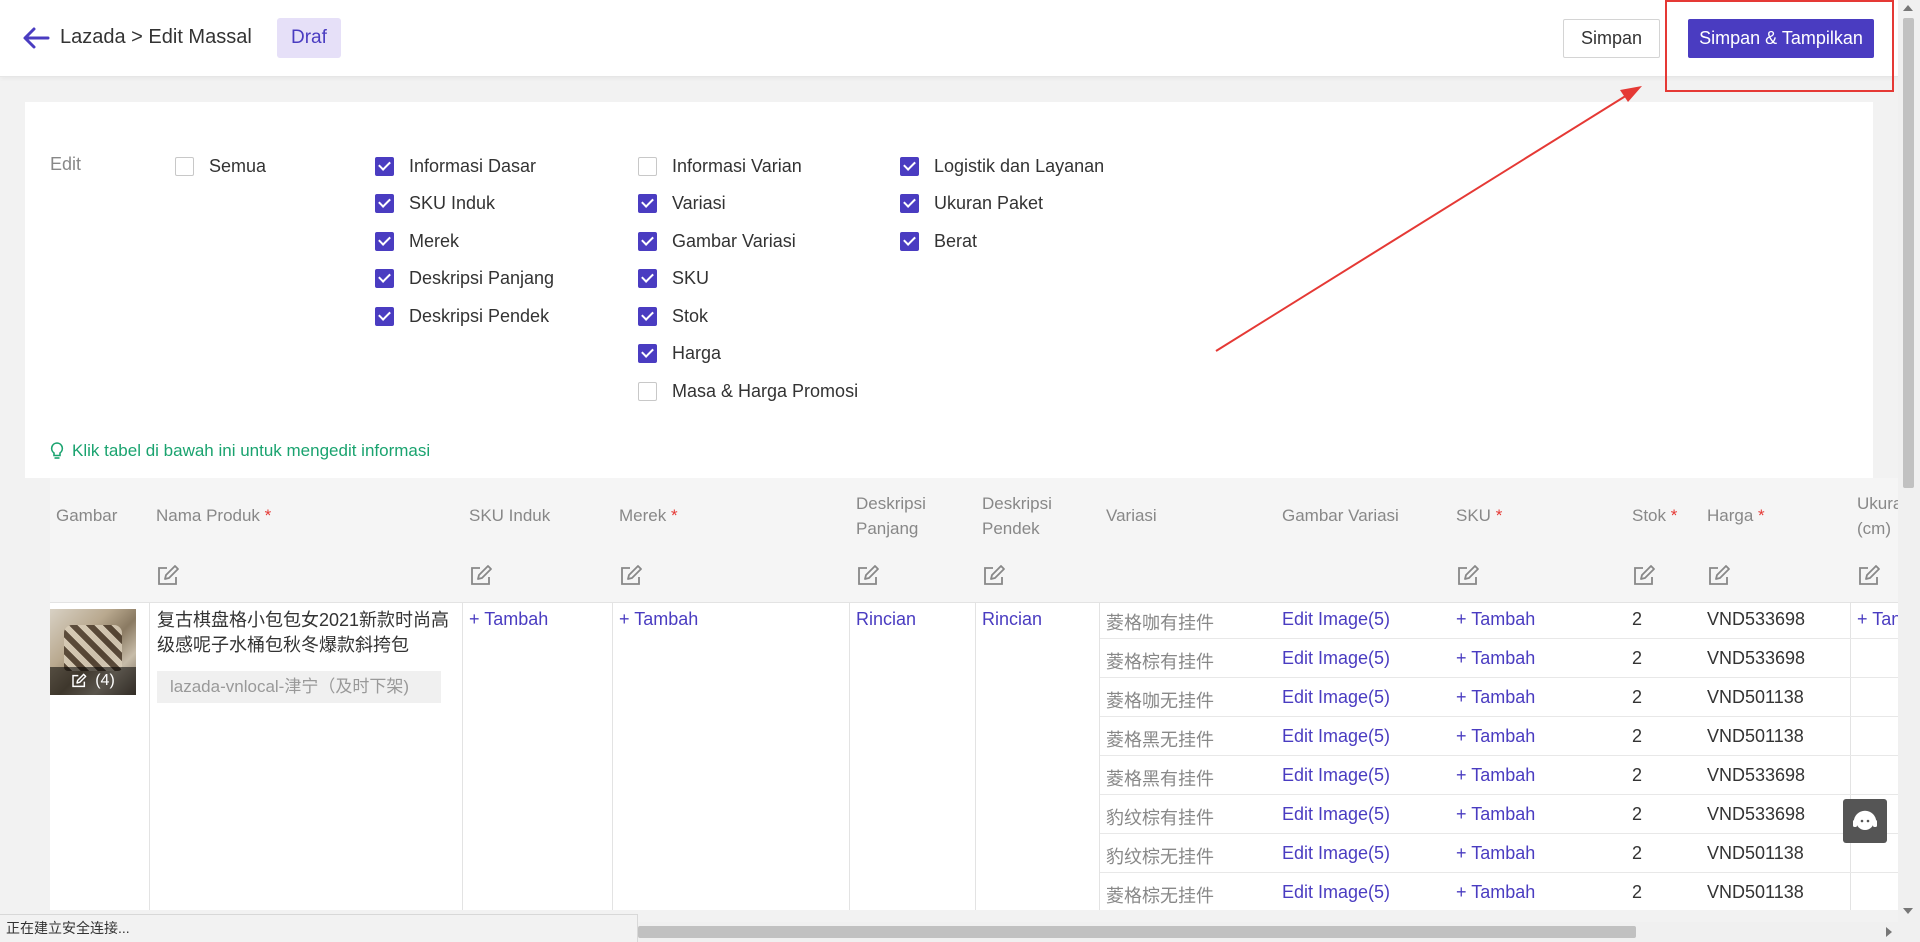 The image size is (1920, 942). Describe the element at coordinates (93, 681) in the screenshot. I see `image-edit-overlay: (4)` at that location.